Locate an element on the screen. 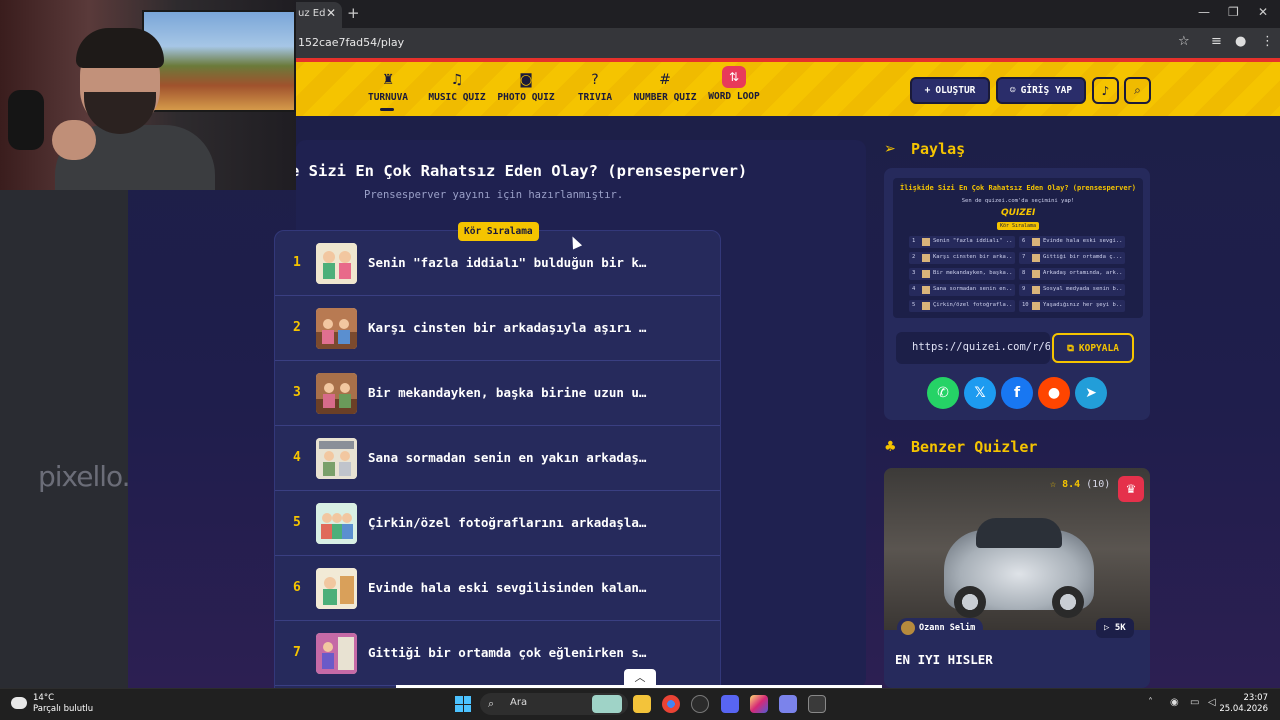 Image resolution: width=1280 pixels, height=720 pixels. rank-number: 6 is located at coordinates (297, 587).